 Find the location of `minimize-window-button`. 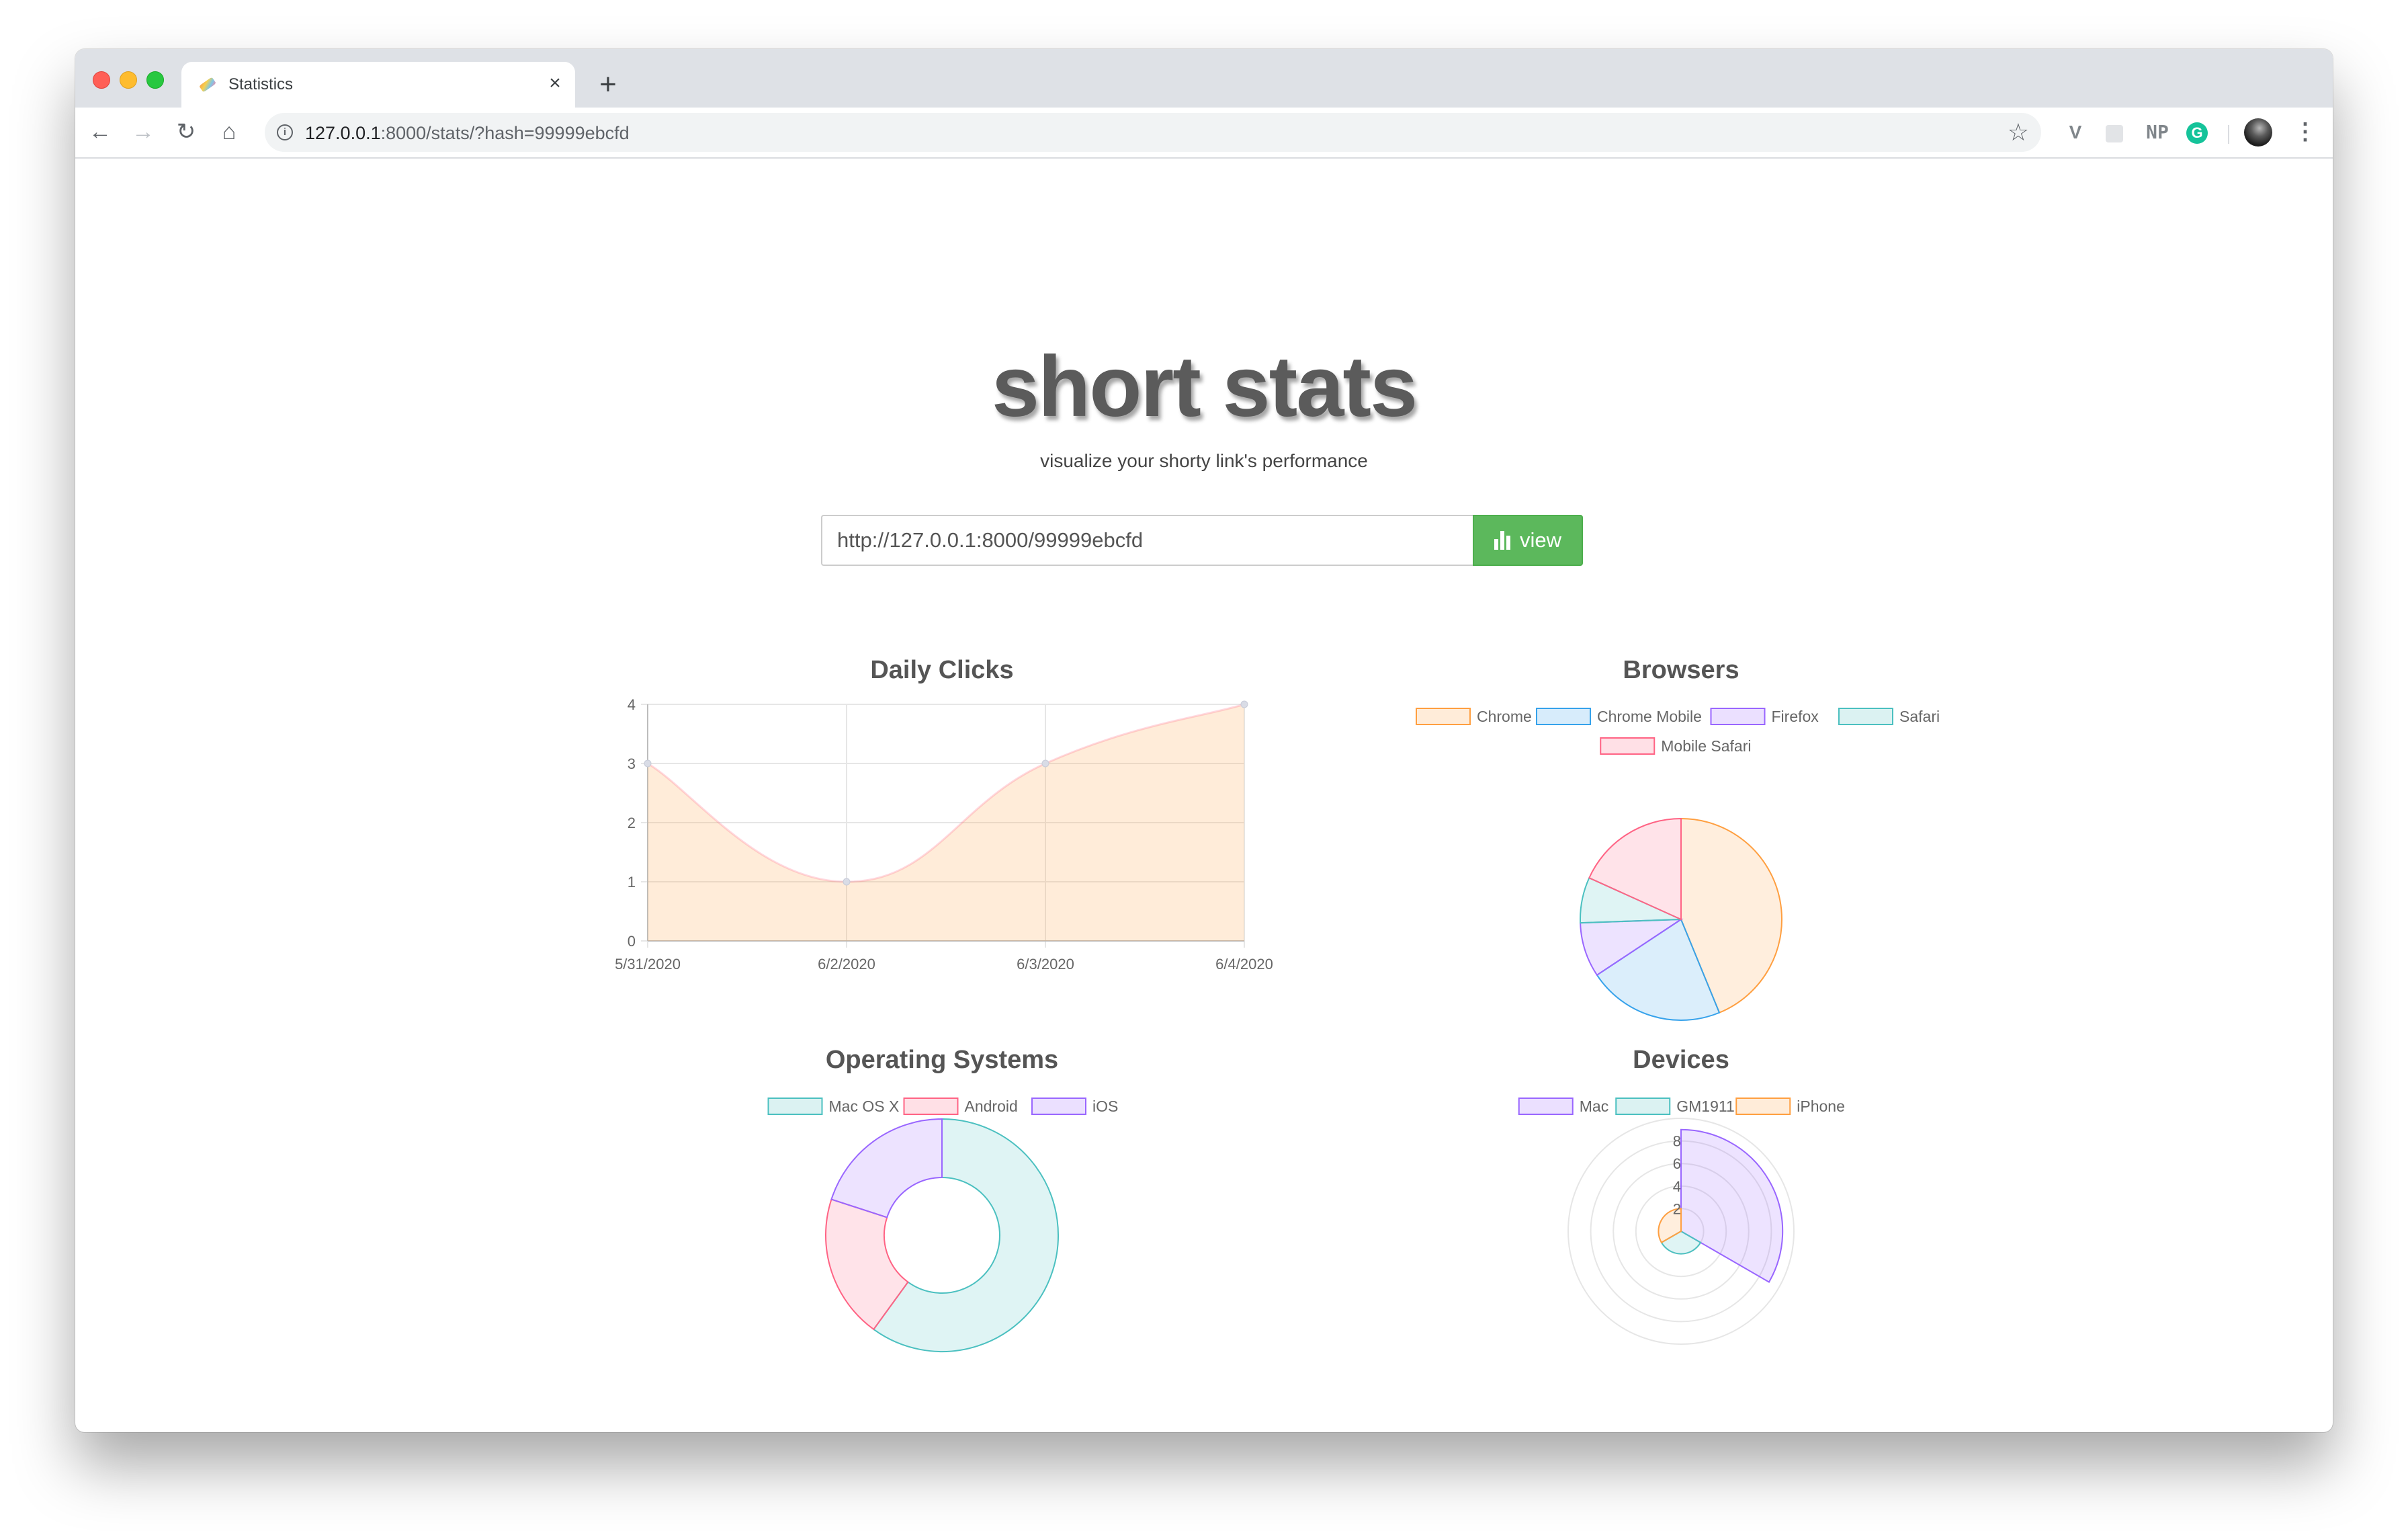

minimize-window-button is located at coordinates (128, 80).